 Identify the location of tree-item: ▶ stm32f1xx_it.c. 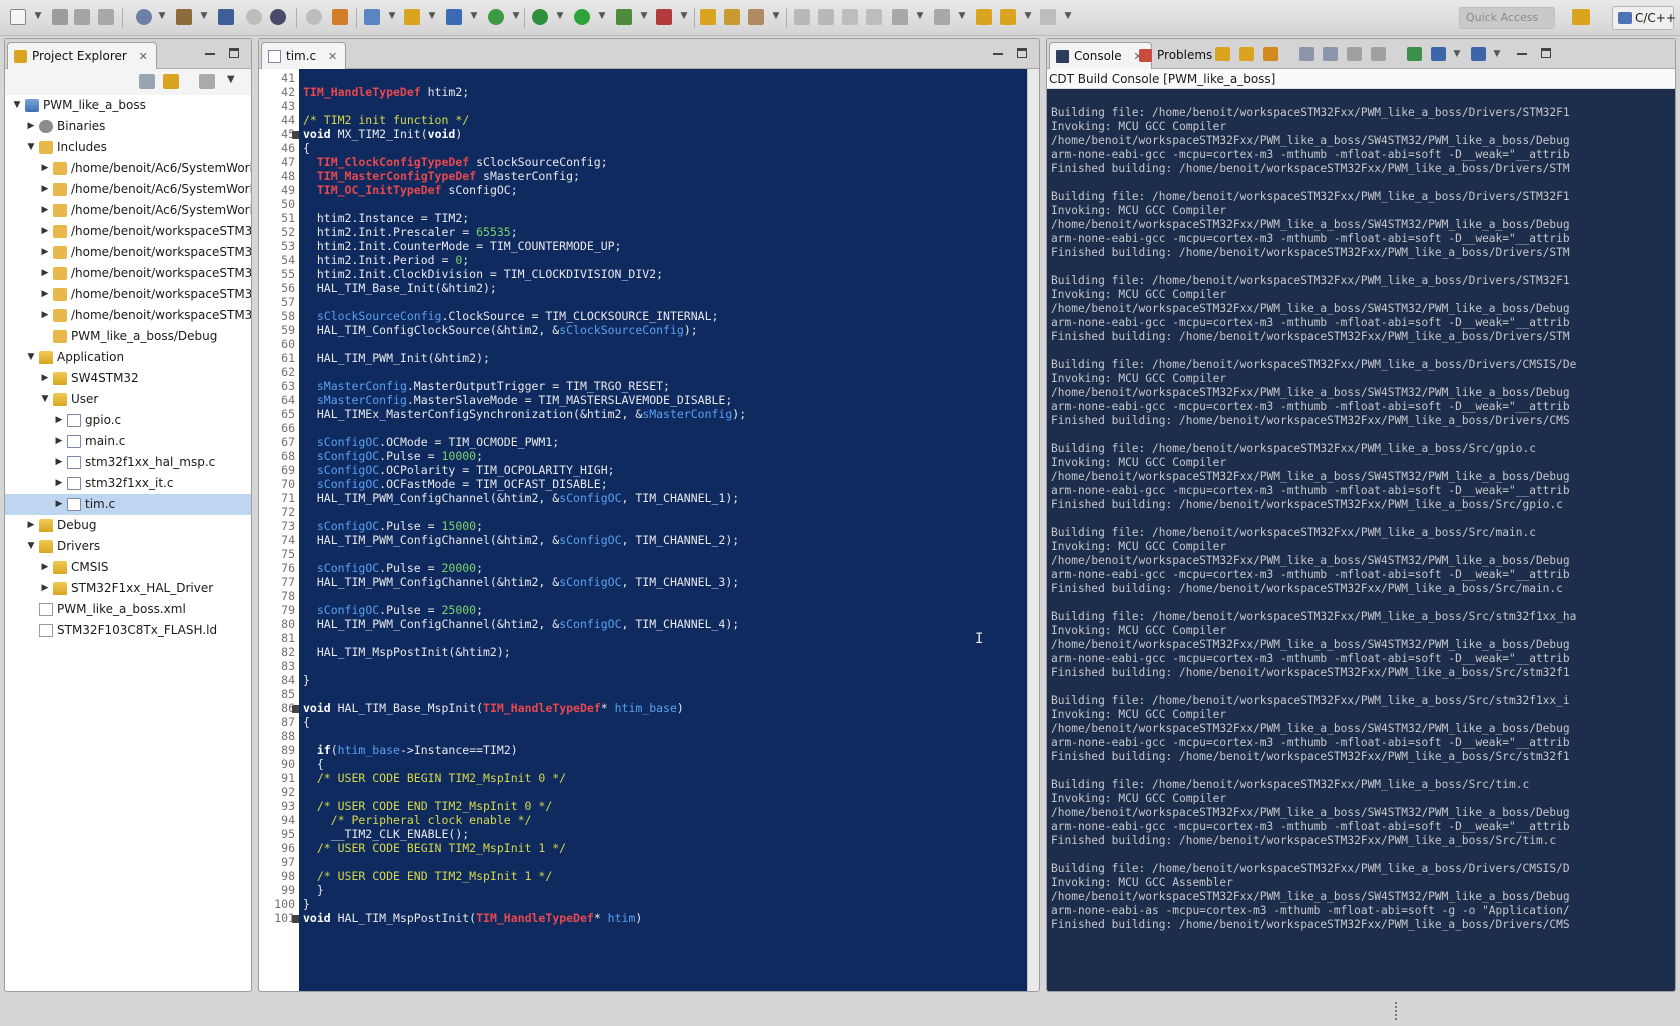
(128, 483).